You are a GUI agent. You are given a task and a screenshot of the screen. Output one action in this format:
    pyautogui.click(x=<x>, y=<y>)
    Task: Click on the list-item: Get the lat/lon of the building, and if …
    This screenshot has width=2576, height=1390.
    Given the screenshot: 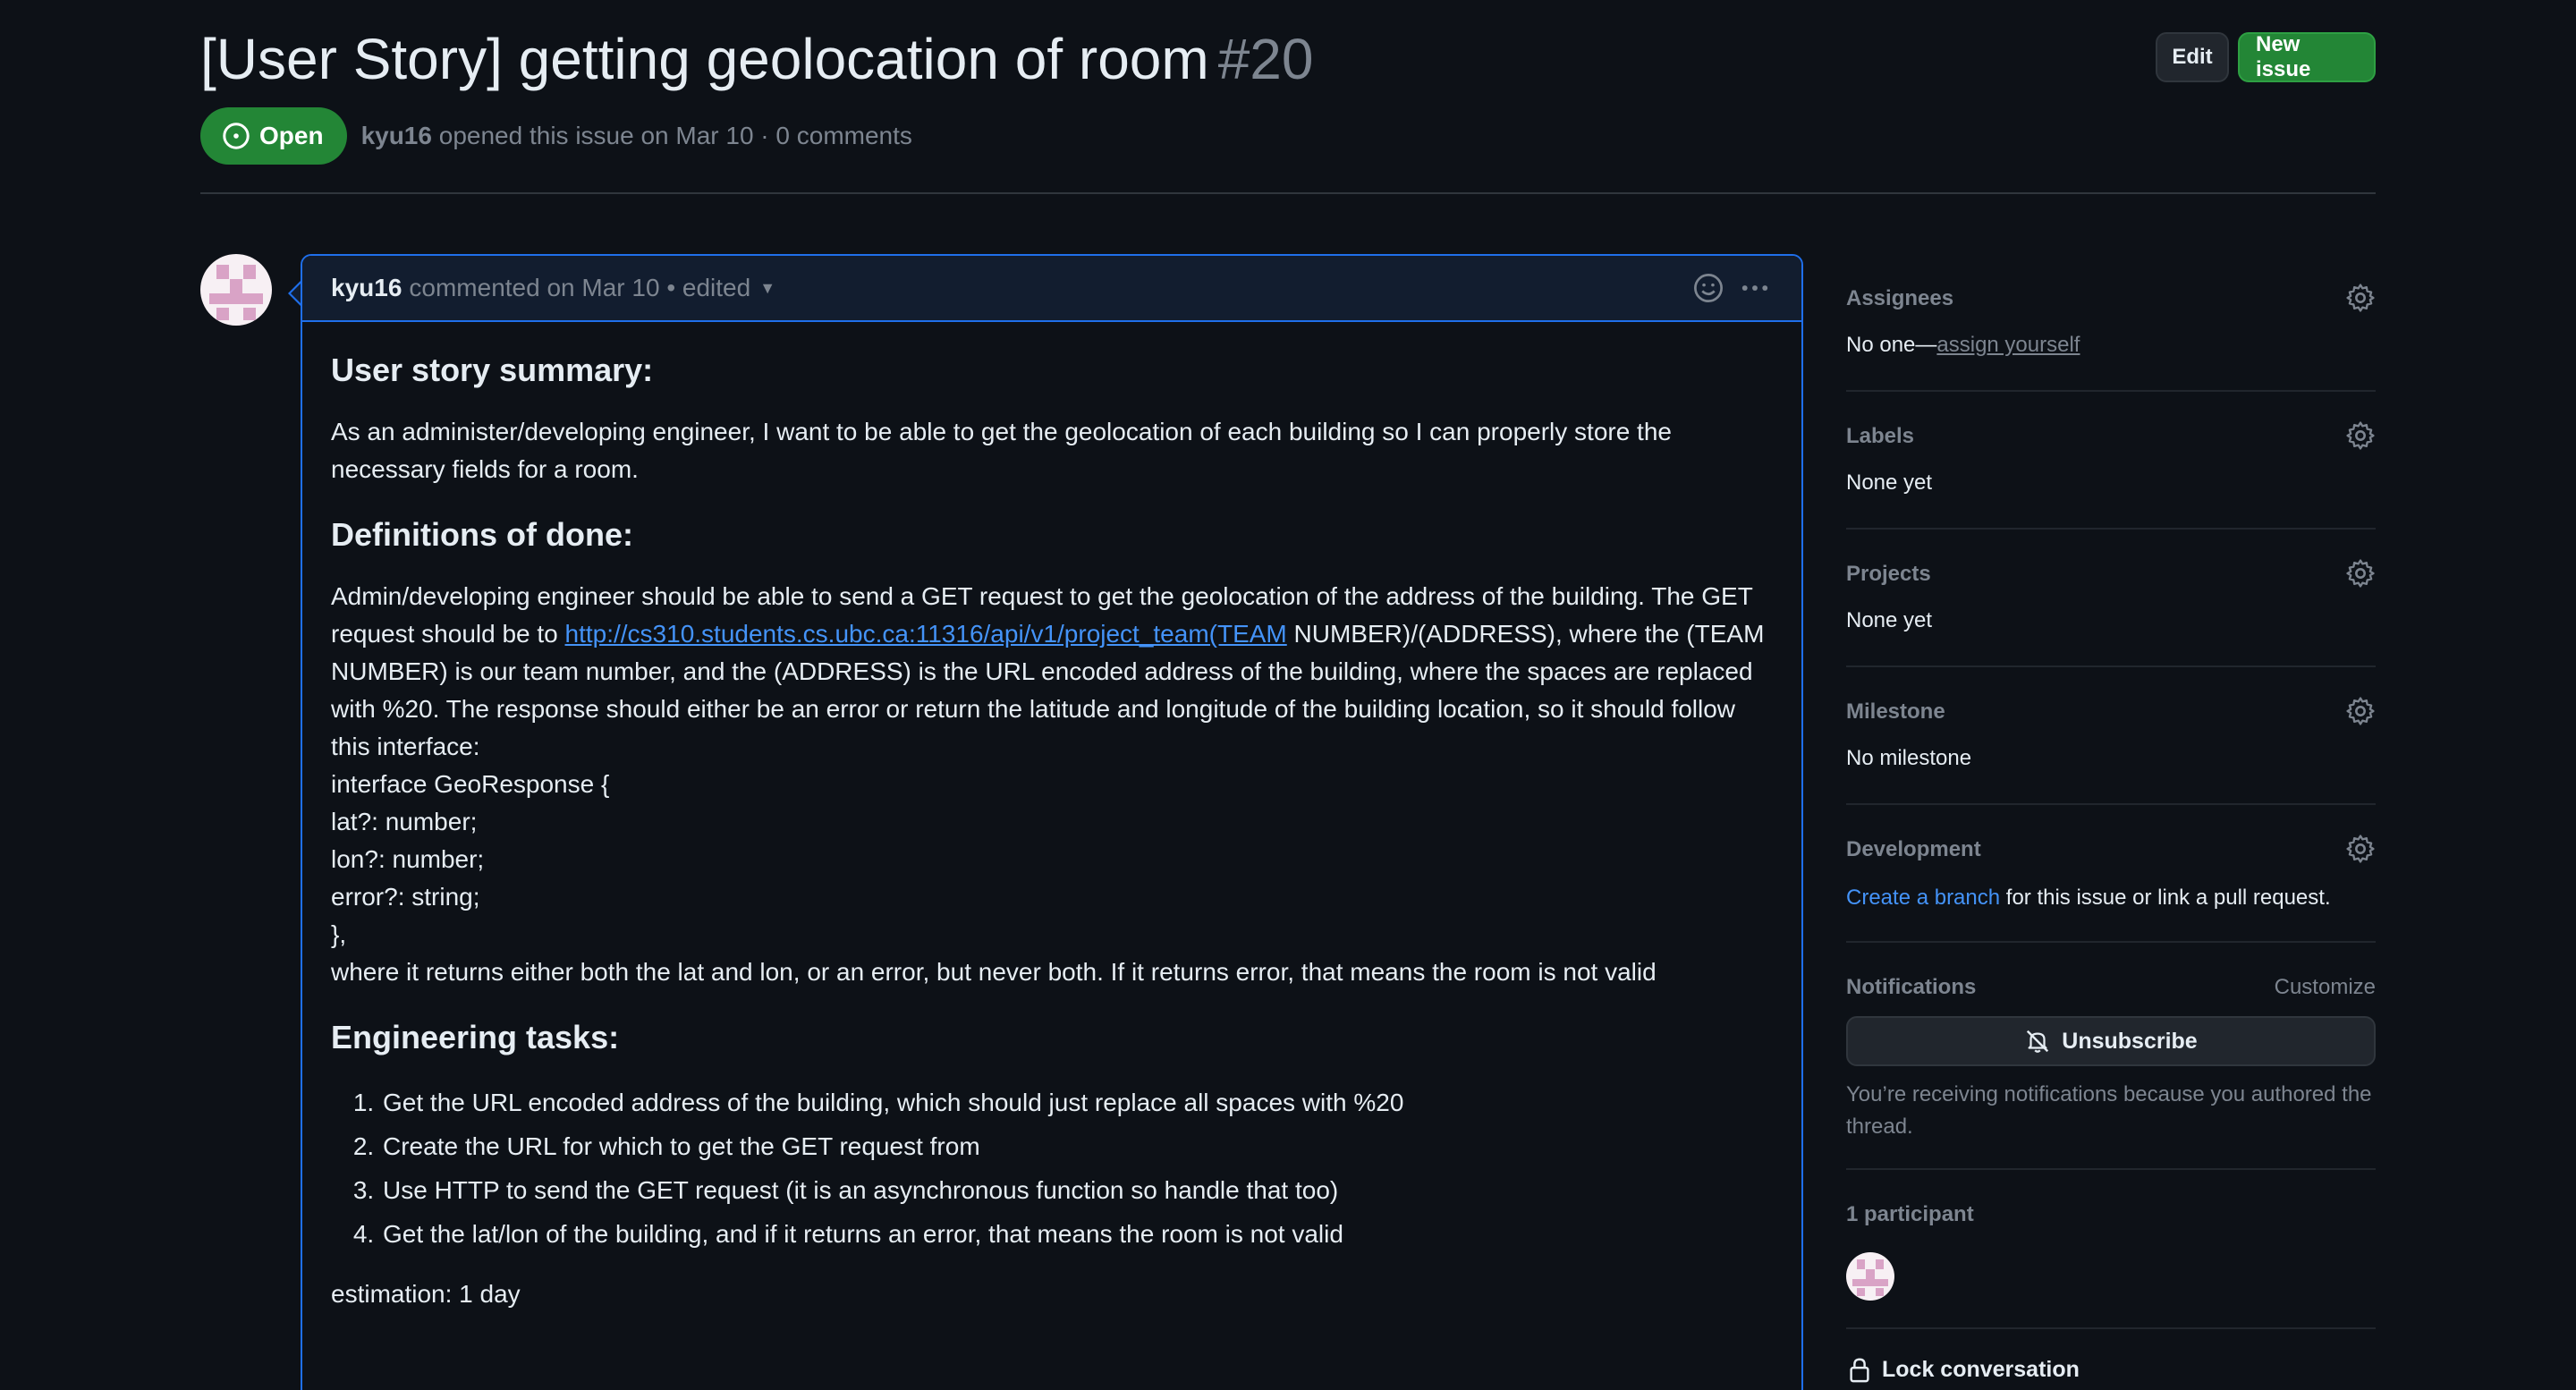 What is the action you would take?
    pyautogui.click(x=1077, y=1234)
    